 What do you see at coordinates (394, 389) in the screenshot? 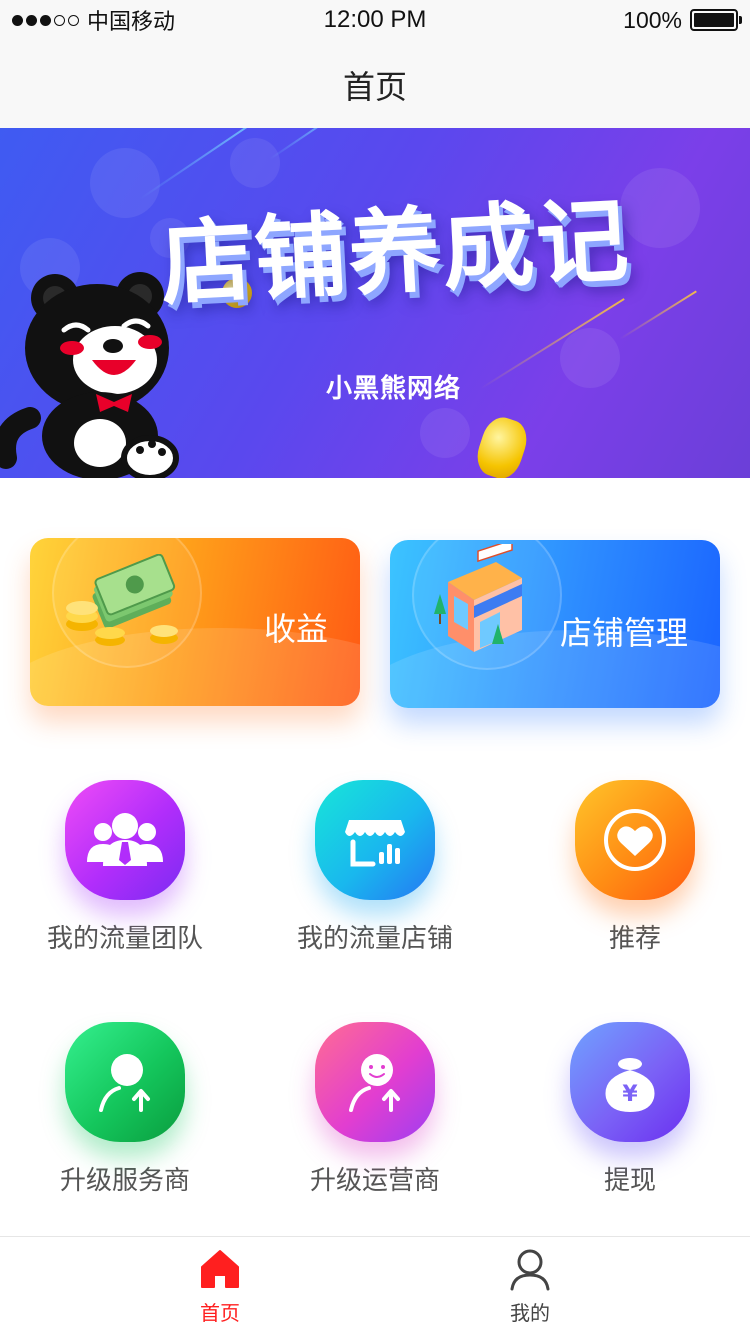
I see `banner-subtitle: 小黑熊网络` at bounding box center [394, 389].